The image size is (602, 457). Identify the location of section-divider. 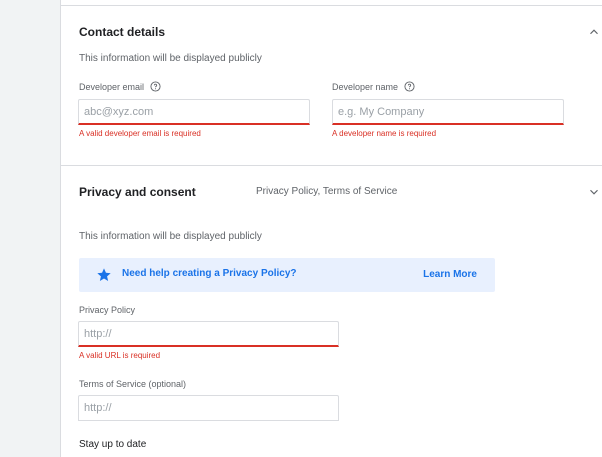
(331, 165).